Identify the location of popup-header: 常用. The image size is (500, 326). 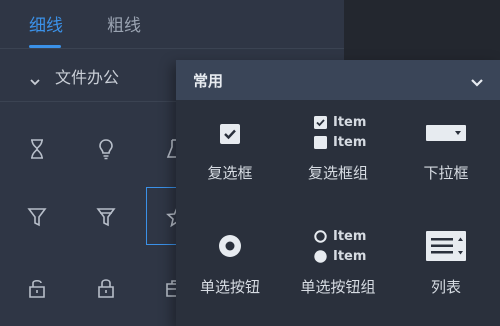
(338, 80).